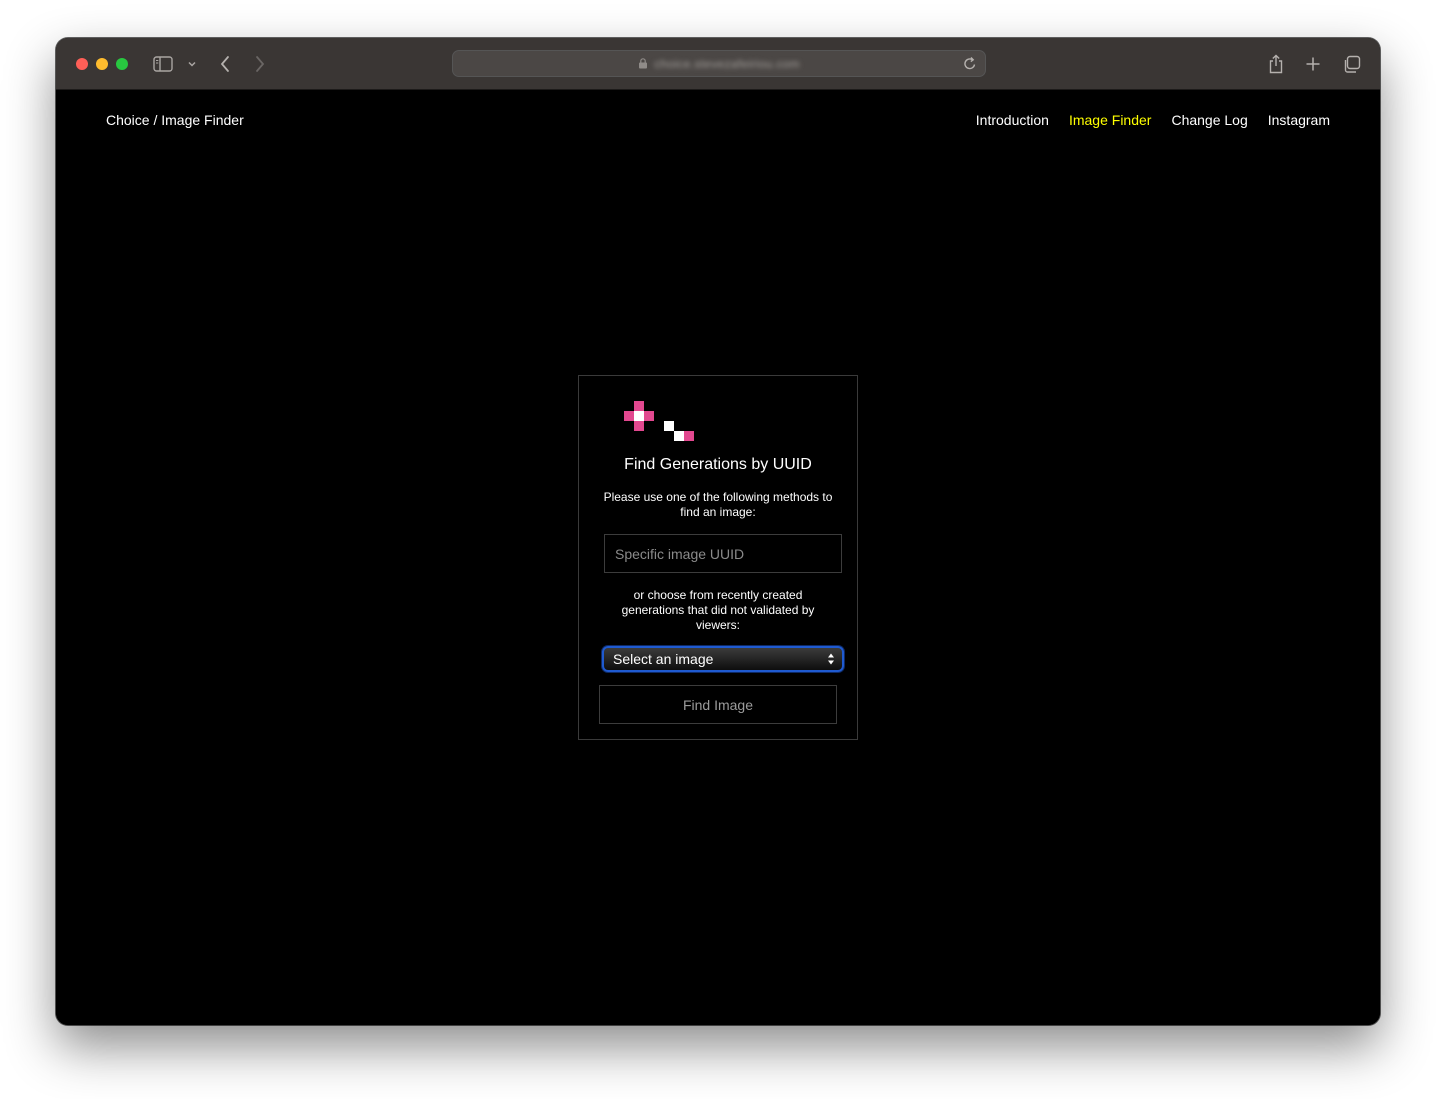  I want to click on nav-image-finder: Image Finder, so click(1110, 120).